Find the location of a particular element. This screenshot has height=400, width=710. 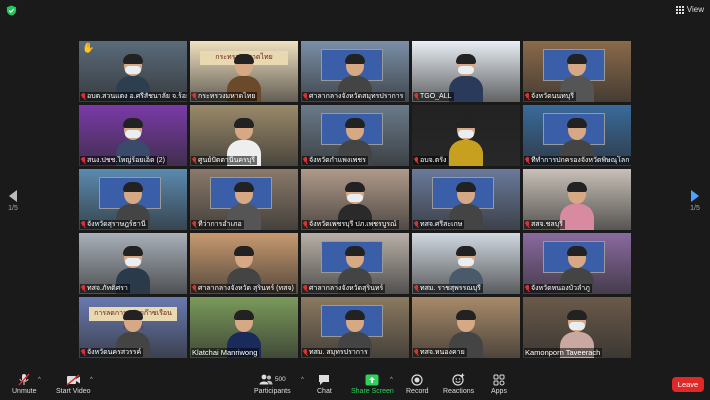

participant-name-label: ศูนย์ปัตตานีนครบุรี is located at coordinates (224, 160).